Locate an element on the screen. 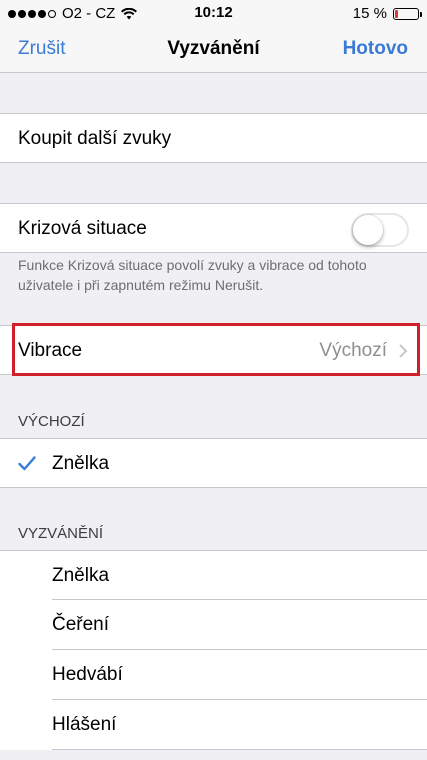 The image size is (427, 760). battery-icon is located at coordinates (407, 13).